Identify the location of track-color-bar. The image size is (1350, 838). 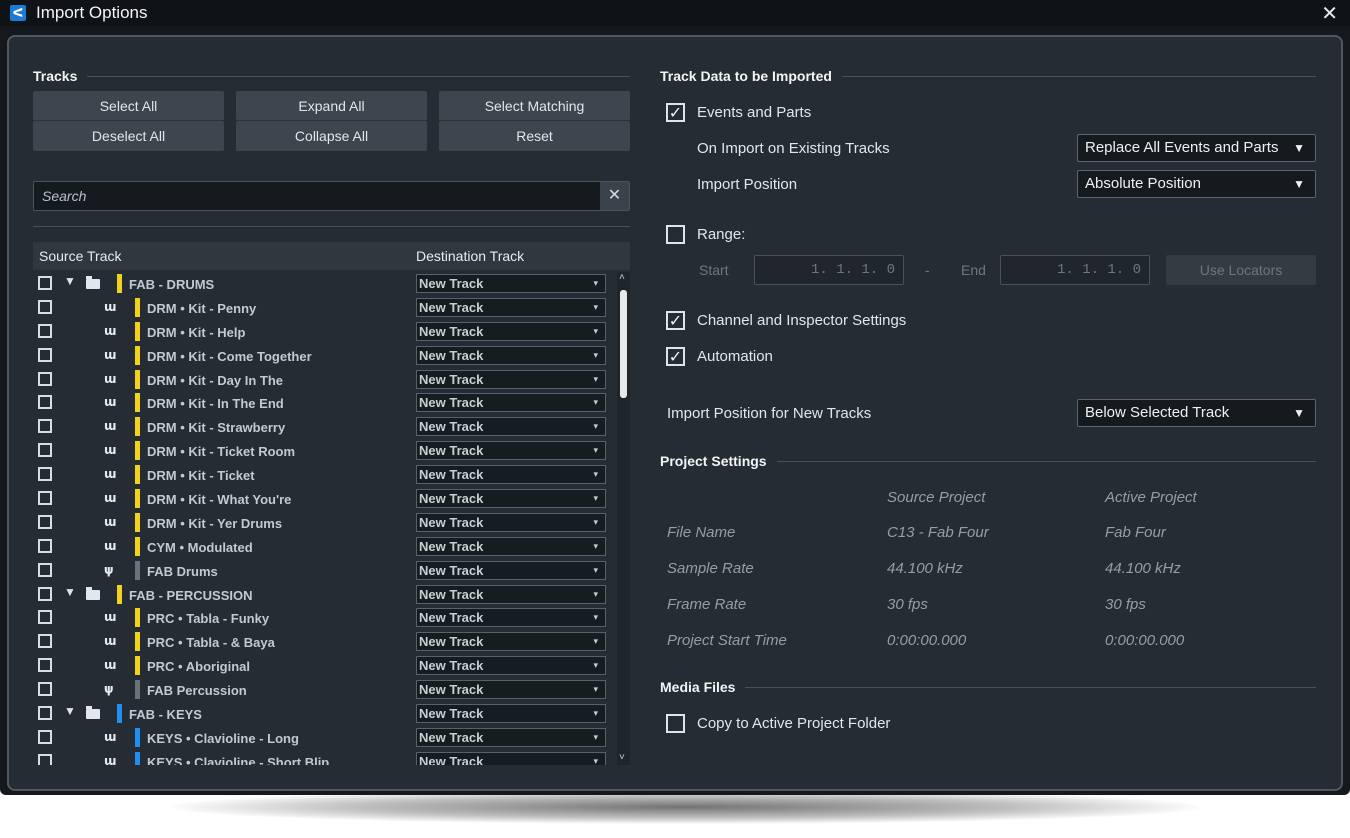
(137, 427).